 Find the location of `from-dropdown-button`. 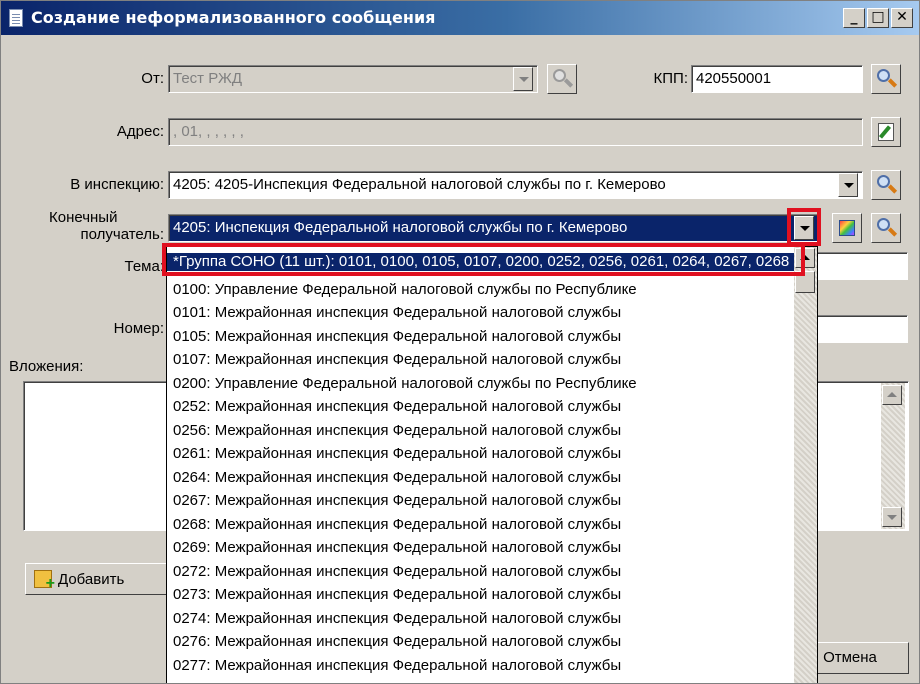

from-dropdown-button is located at coordinates (523, 79).